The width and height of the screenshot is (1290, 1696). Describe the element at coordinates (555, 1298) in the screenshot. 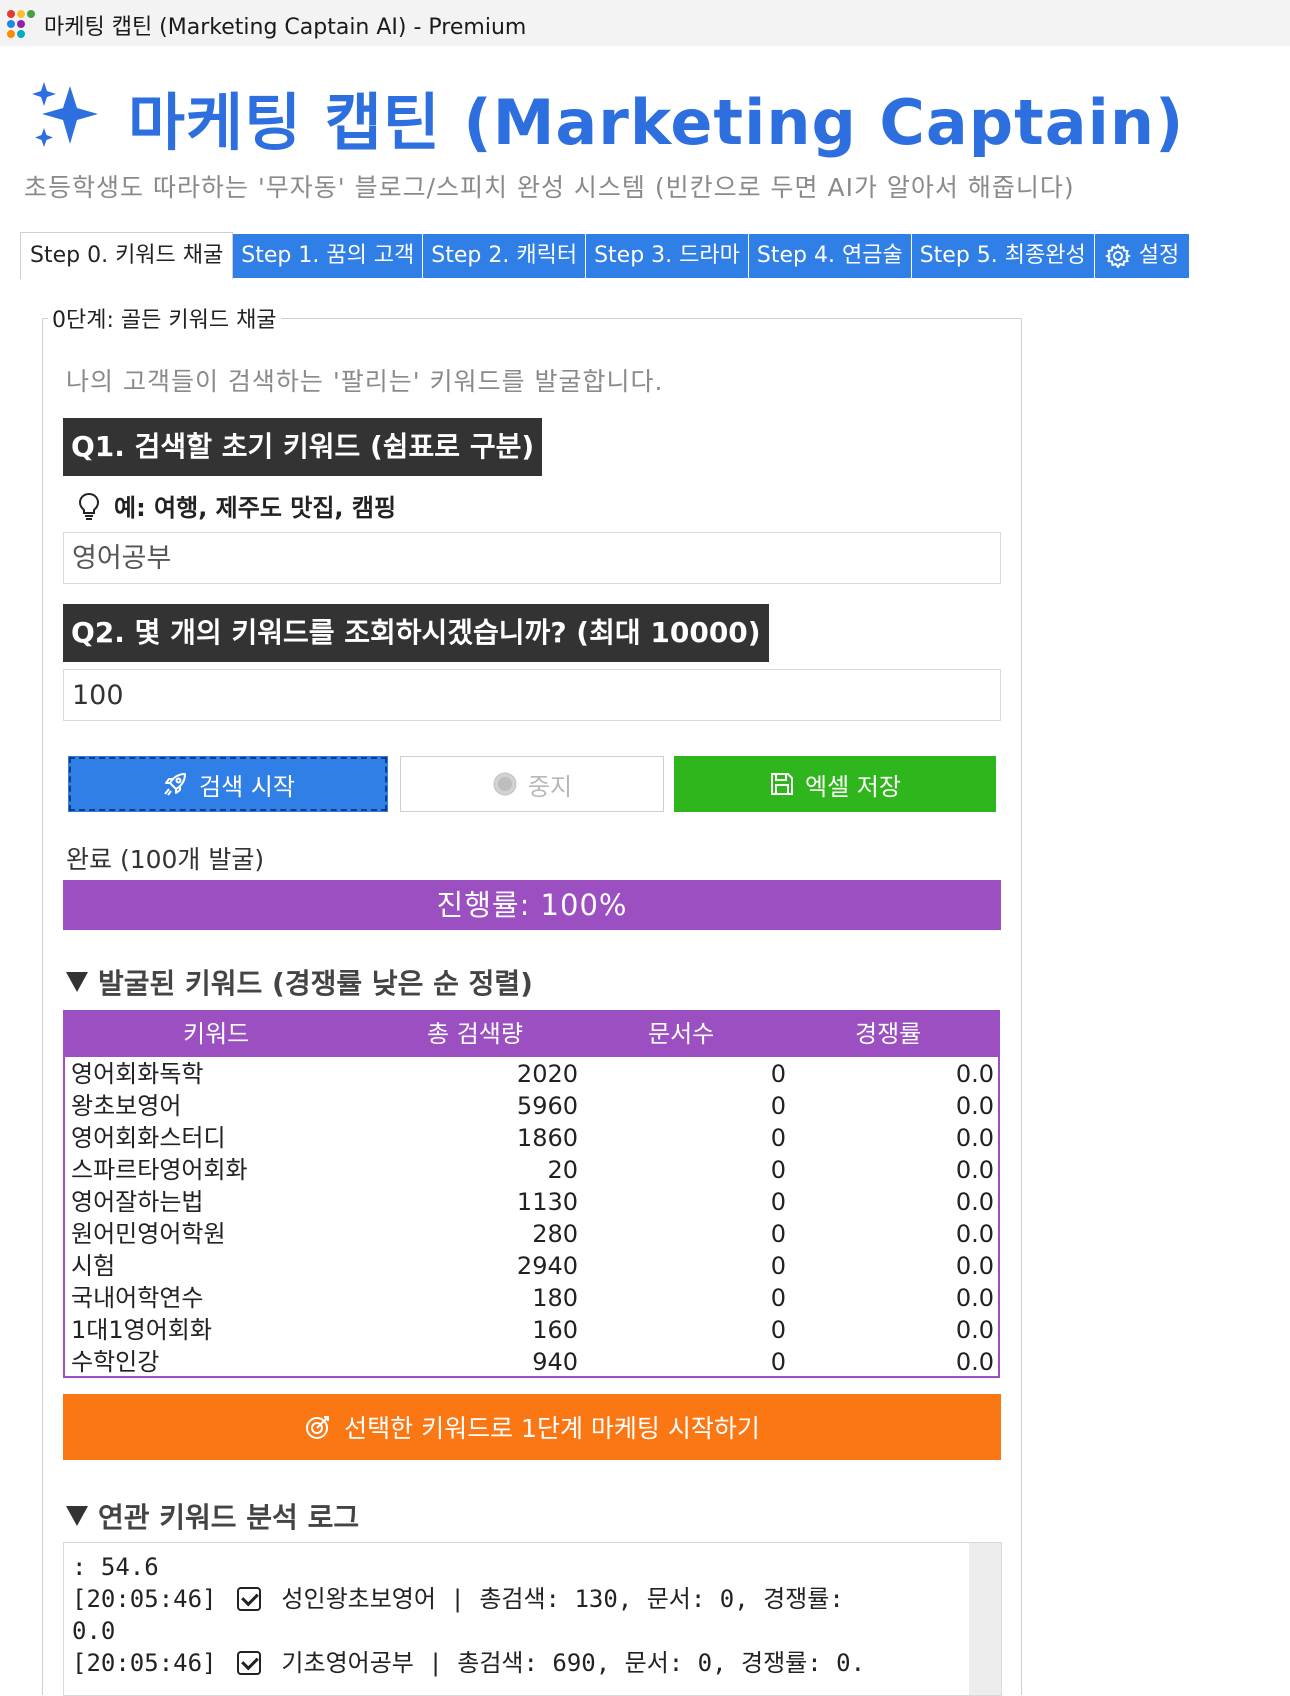

I see `cell-volume: 180` at that location.